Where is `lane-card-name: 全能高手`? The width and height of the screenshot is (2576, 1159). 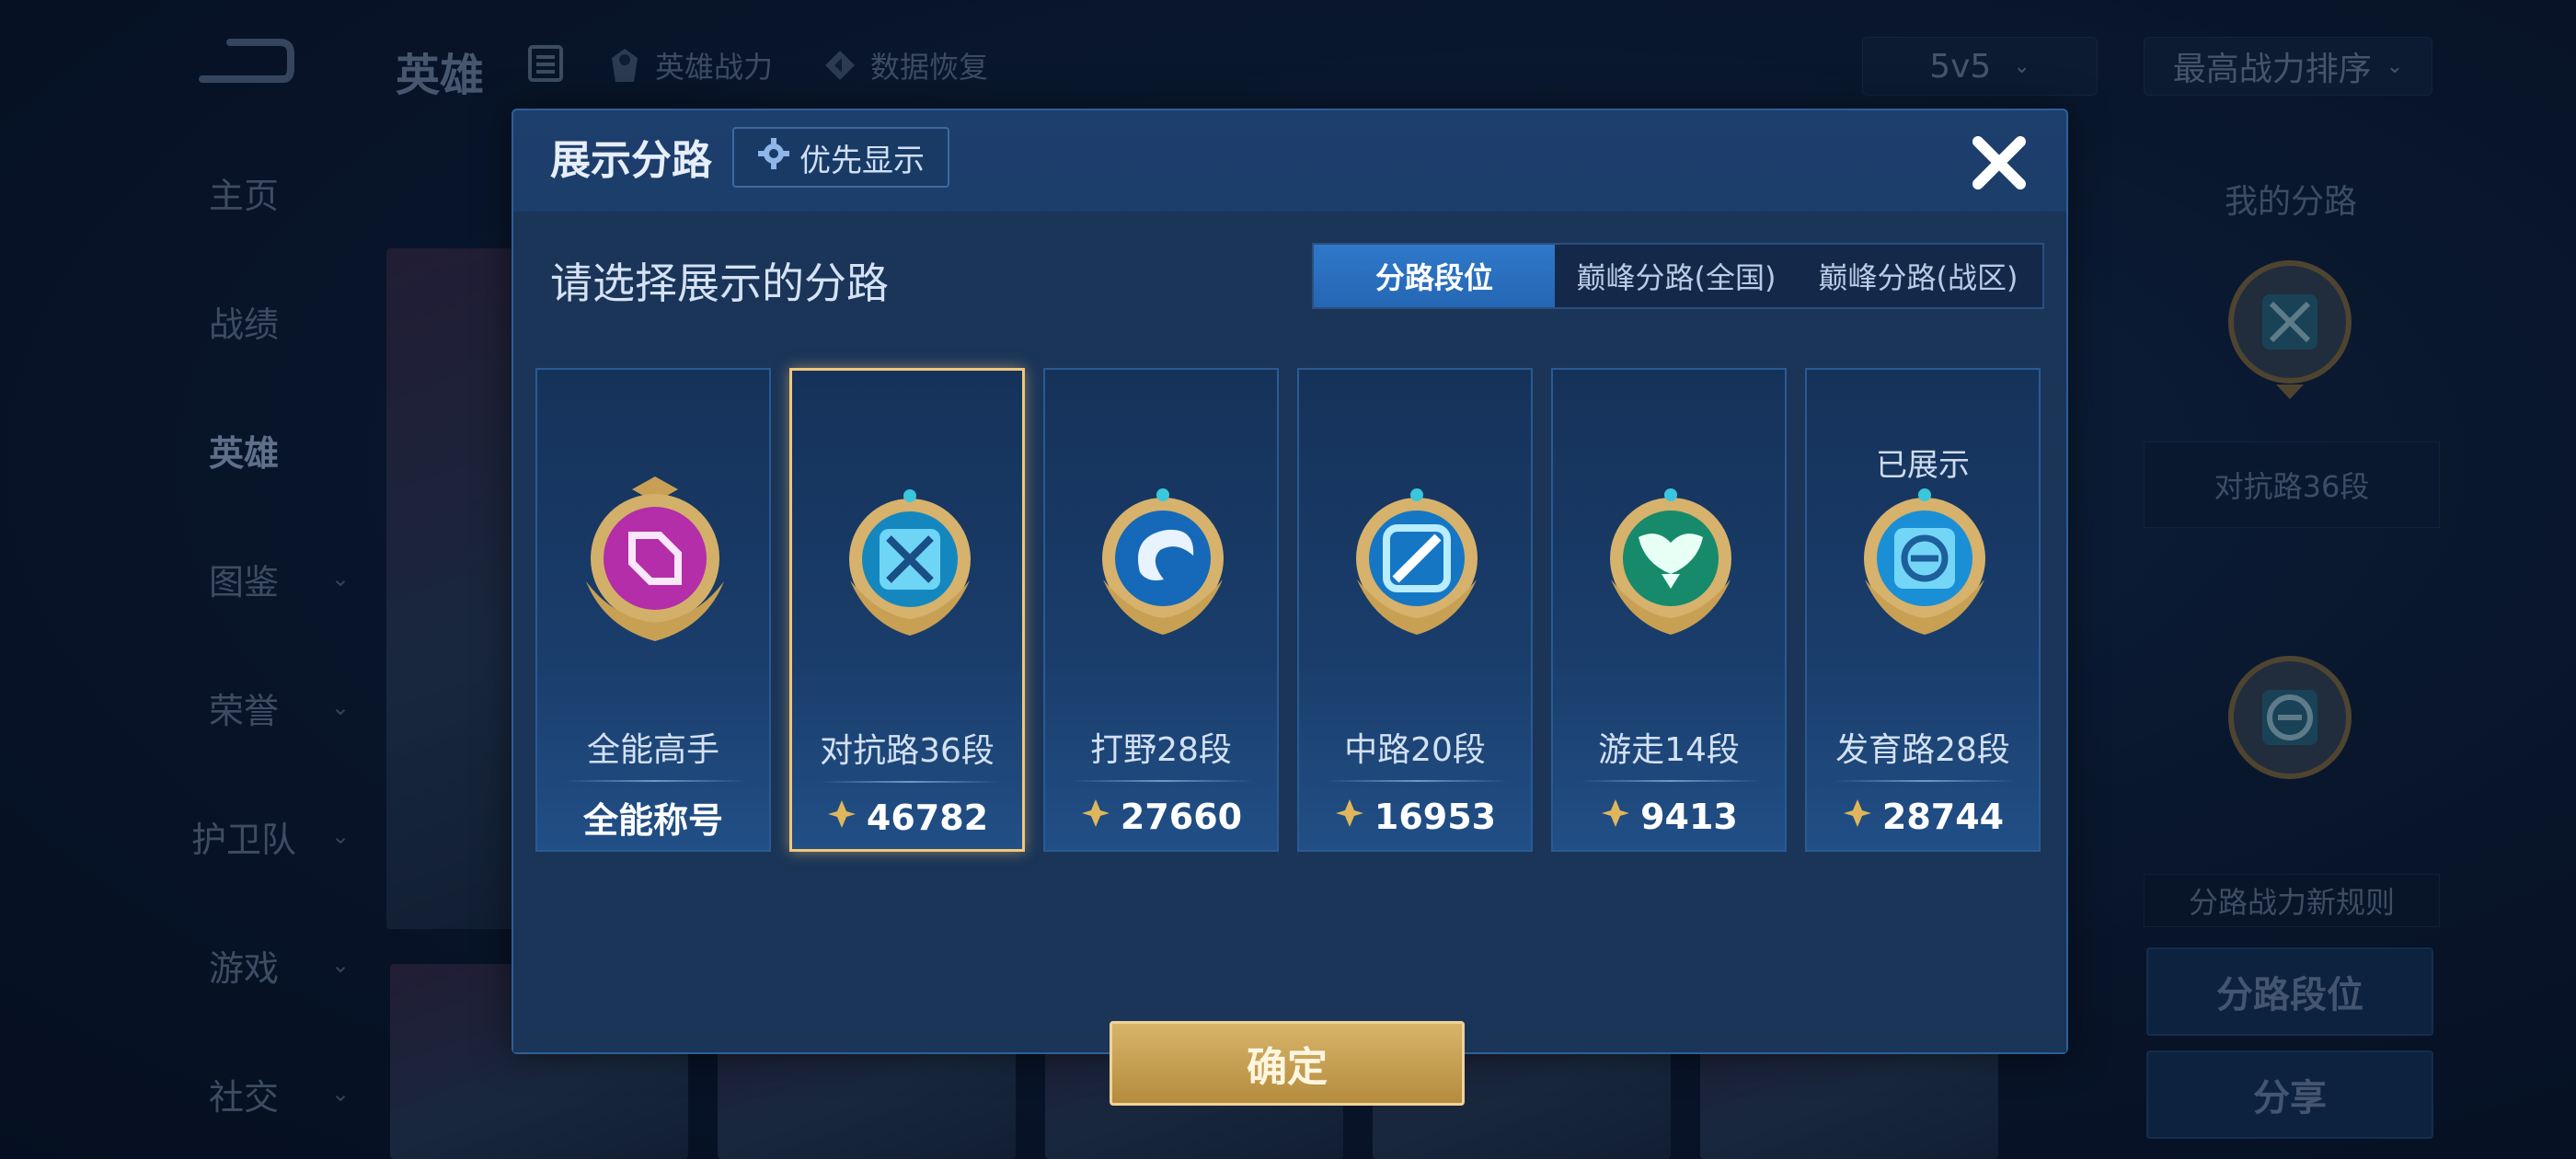
lane-card-name: 全能高手 is located at coordinates (652, 750).